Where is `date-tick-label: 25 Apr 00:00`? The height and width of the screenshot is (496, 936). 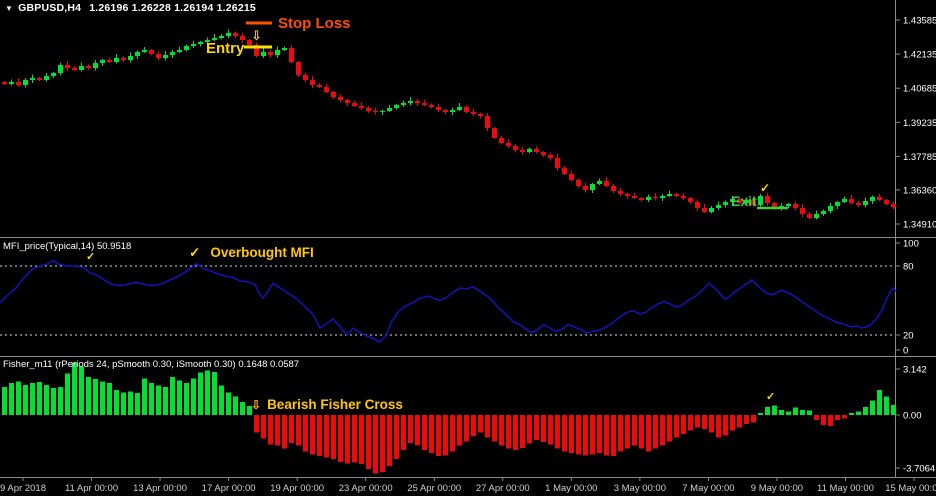 date-tick-label: 25 Apr 00:00 is located at coordinates (434, 488).